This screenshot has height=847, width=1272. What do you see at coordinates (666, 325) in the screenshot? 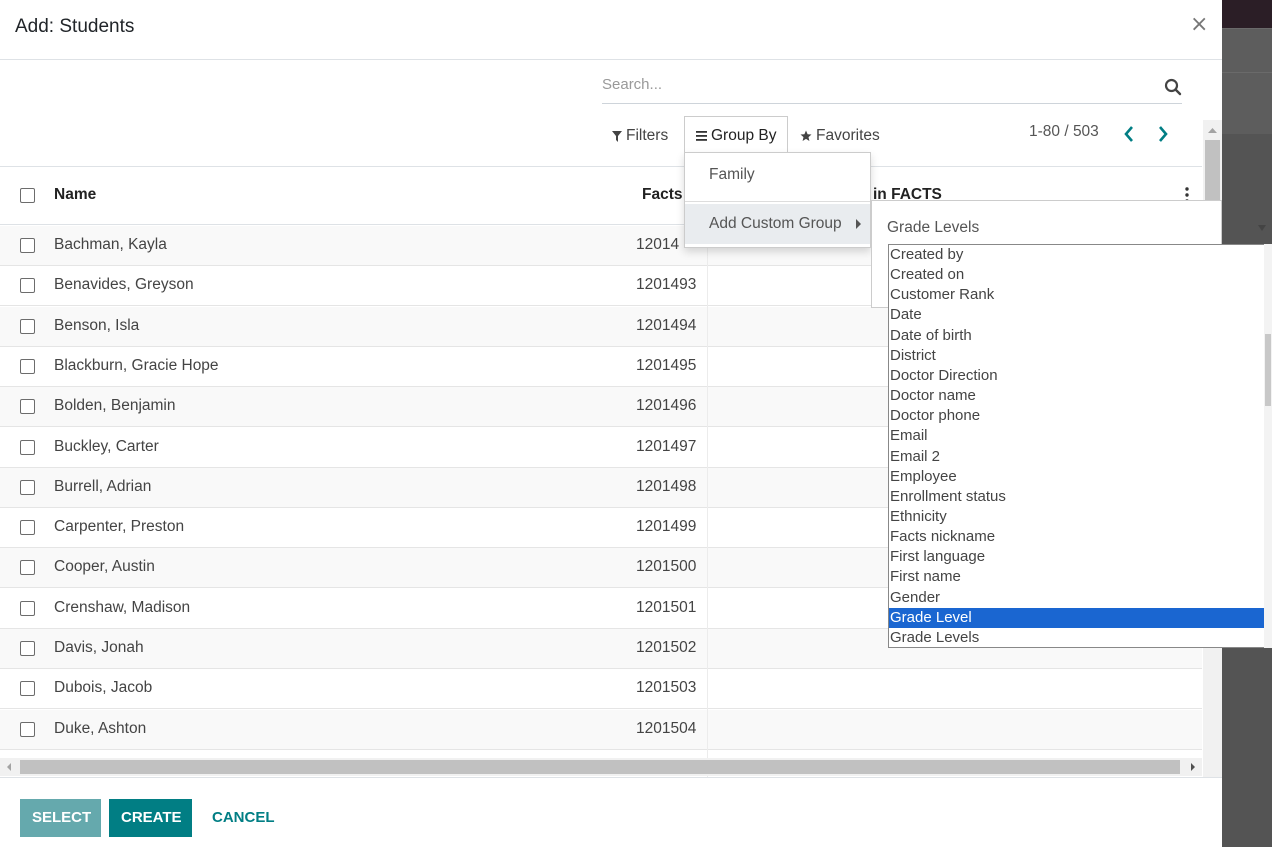
I see `row-facts-id: 1201494` at bounding box center [666, 325].